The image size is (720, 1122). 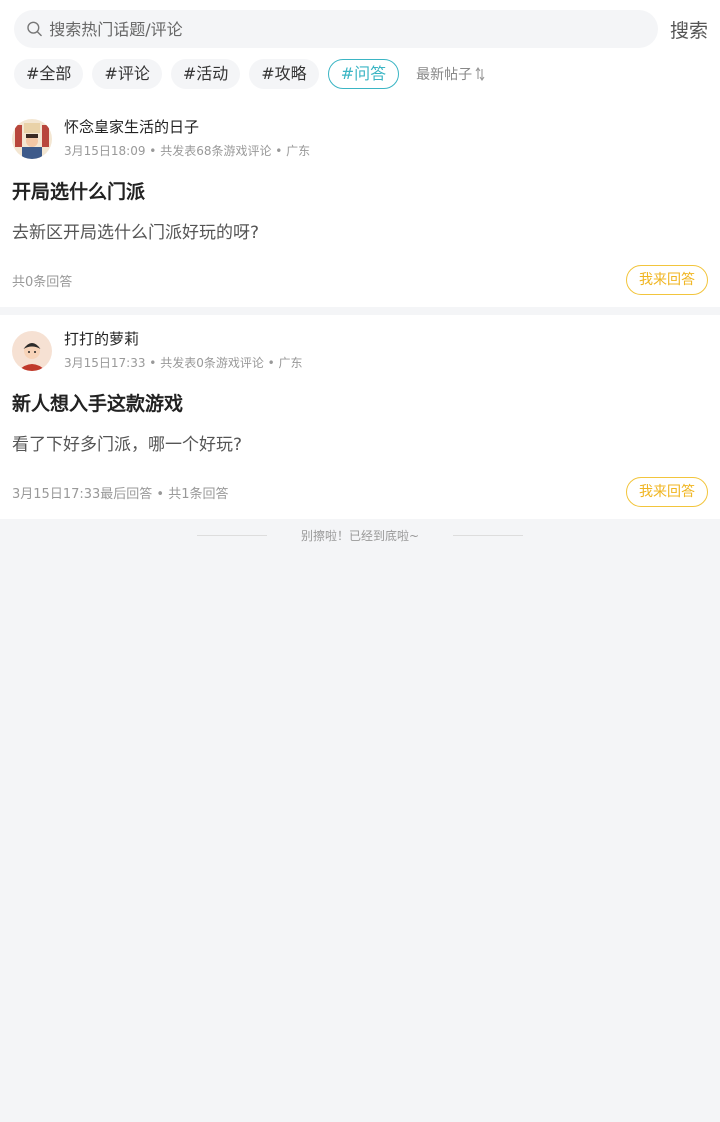 I want to click on post-body: 去新区开局选什么门派好玩的呀?, so click(x=360, y=233).